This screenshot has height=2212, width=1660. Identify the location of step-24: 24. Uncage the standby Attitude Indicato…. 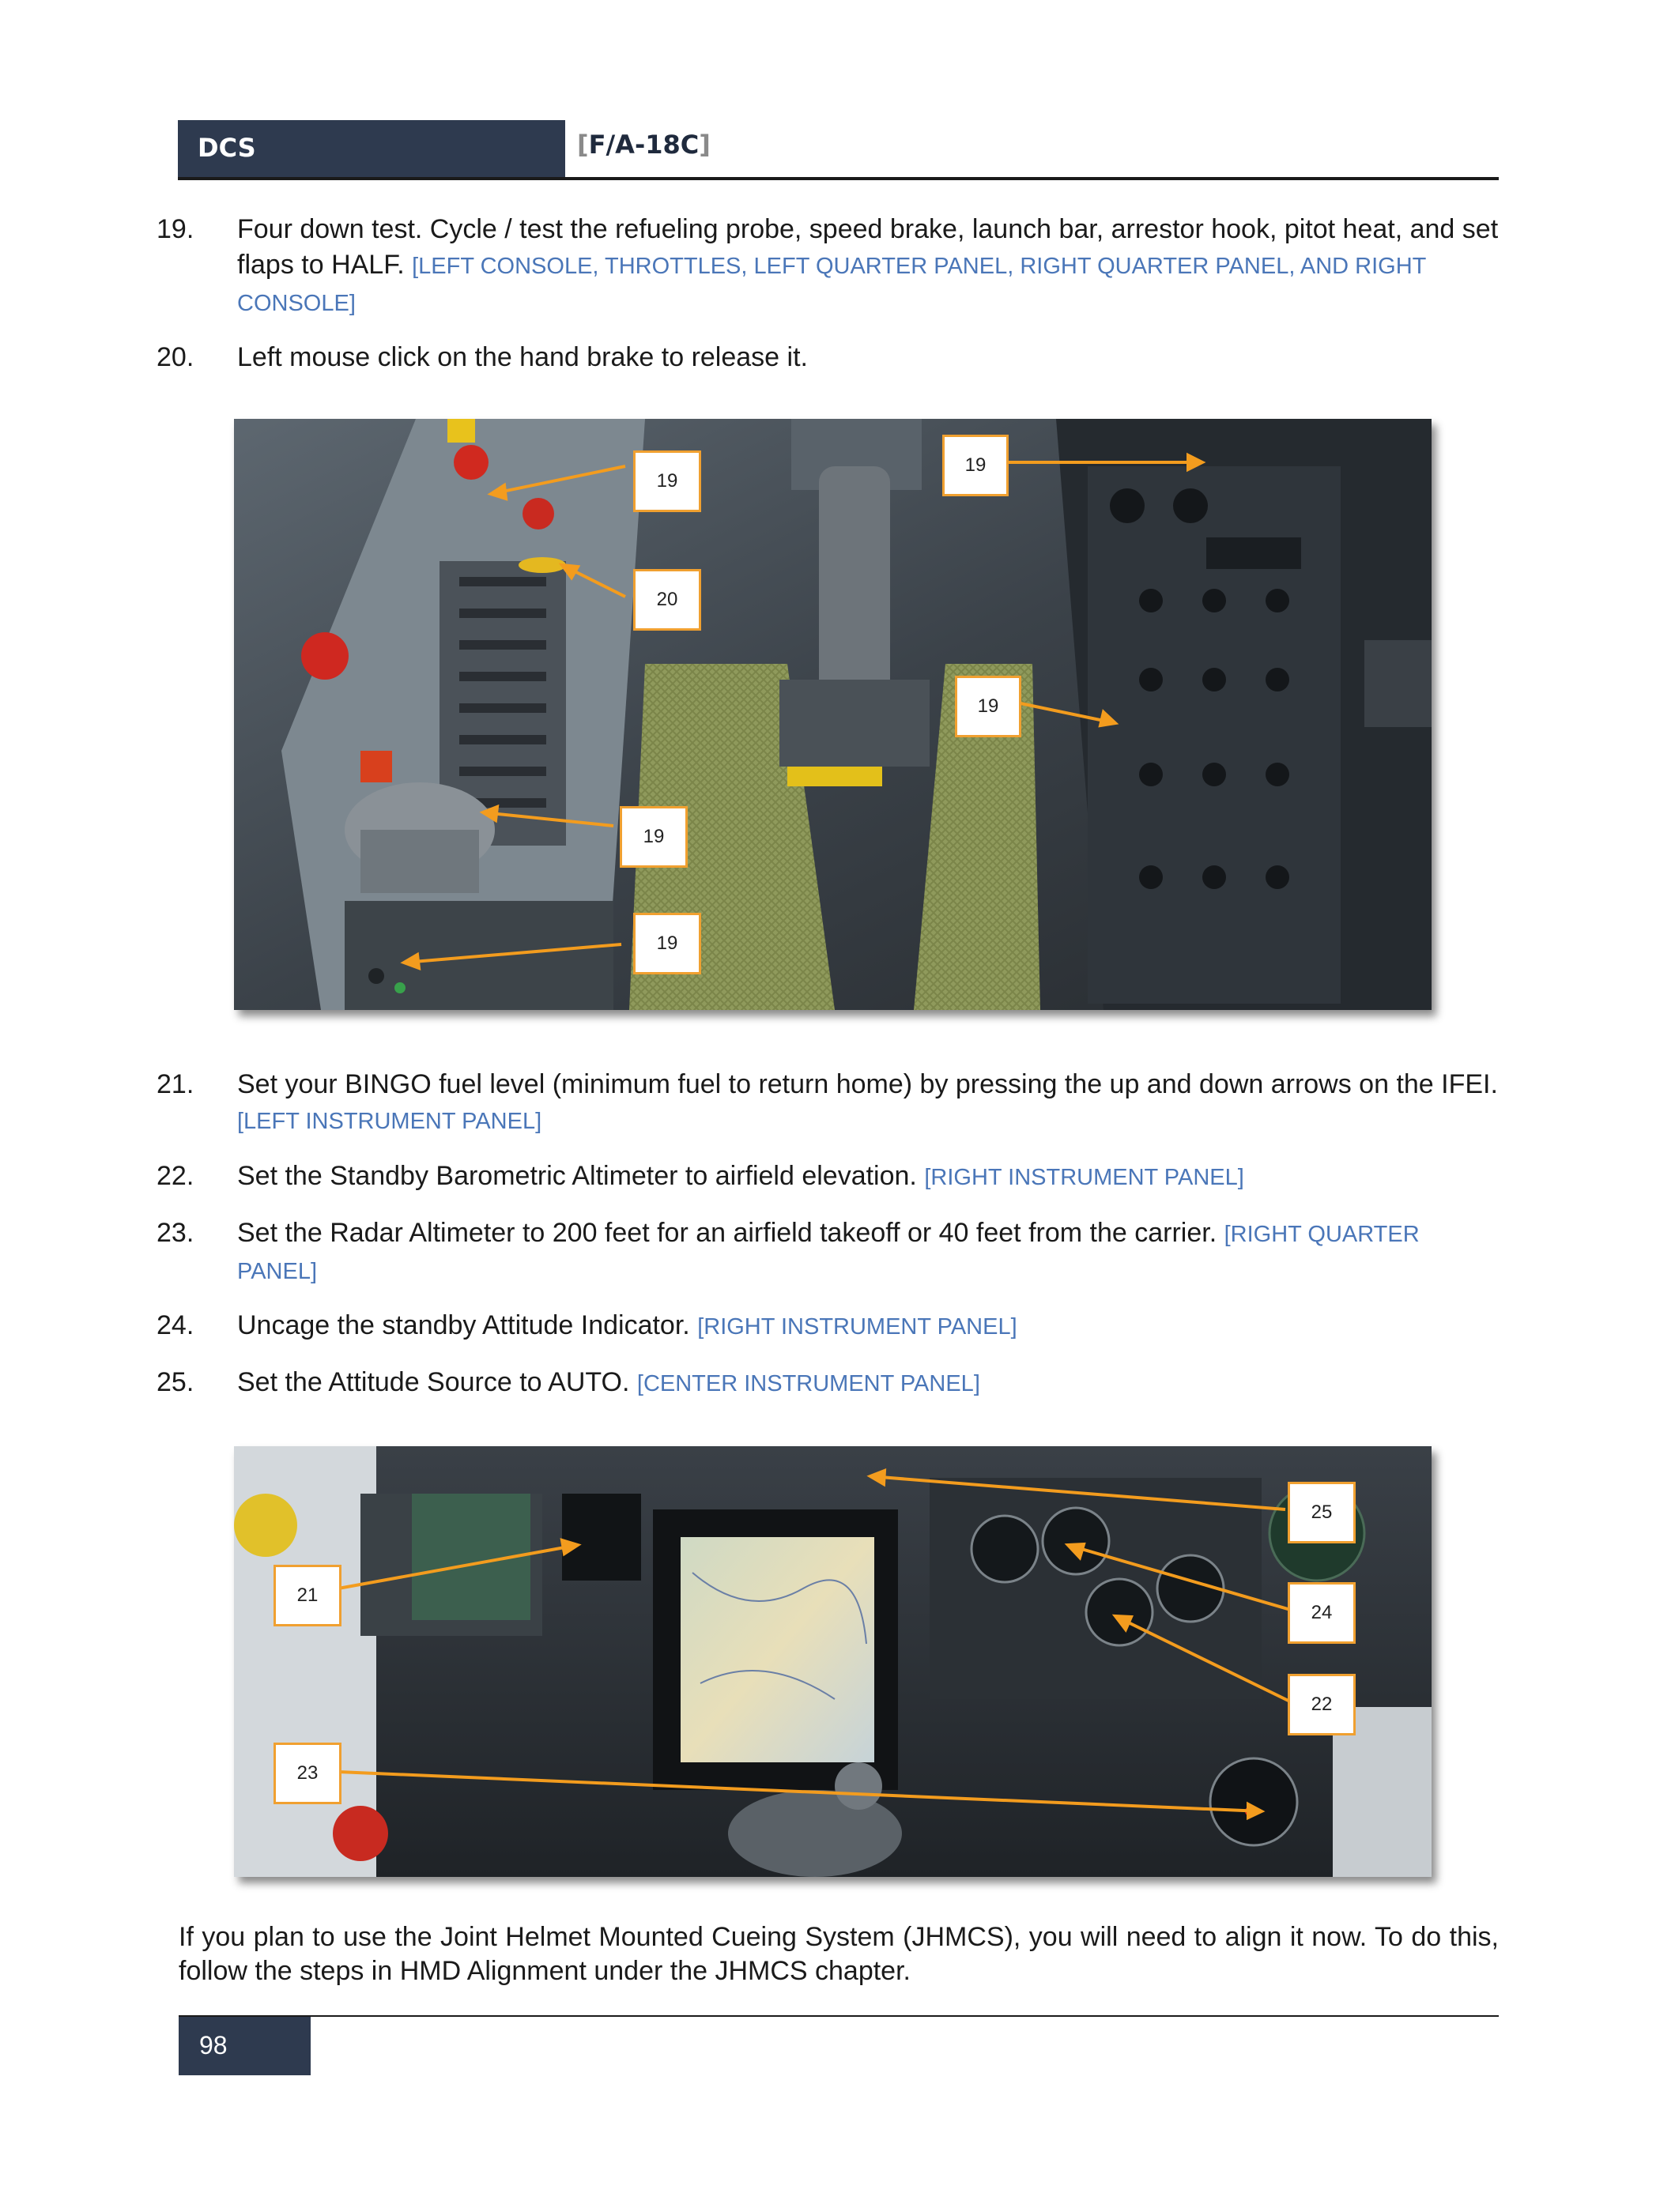
(829, 1326).